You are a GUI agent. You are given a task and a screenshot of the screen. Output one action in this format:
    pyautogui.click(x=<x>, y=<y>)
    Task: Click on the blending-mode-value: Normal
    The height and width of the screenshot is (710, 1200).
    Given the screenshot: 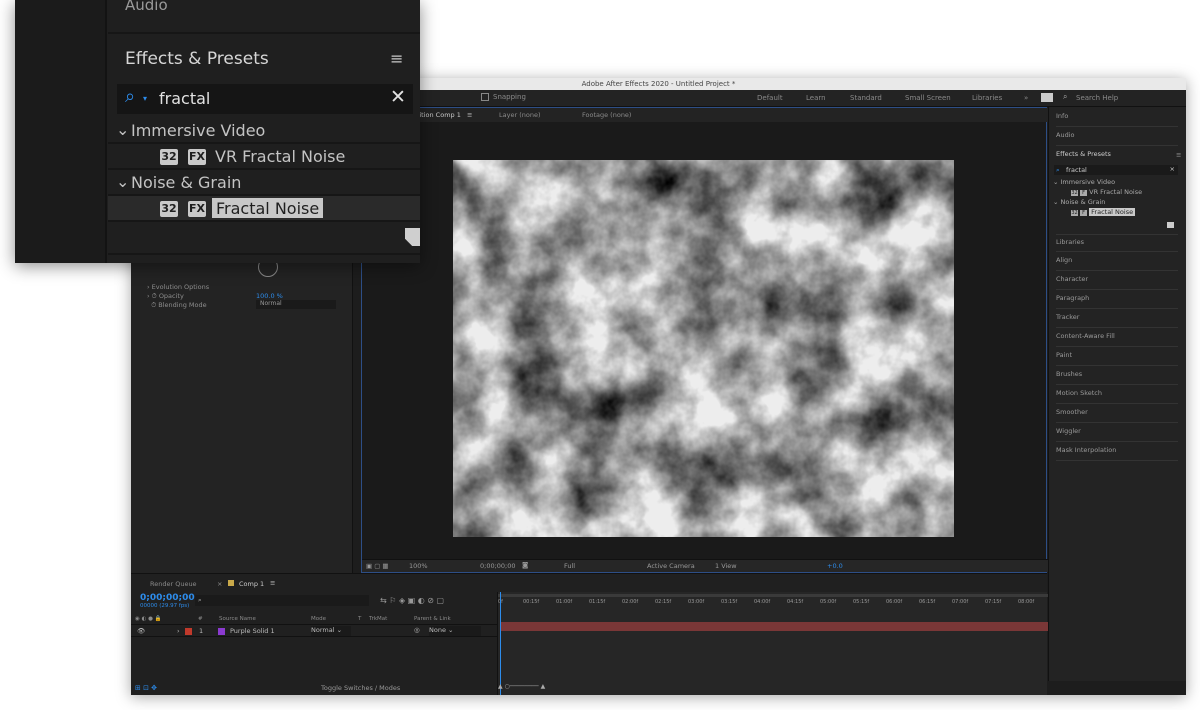 What is the action you would take?
    pyautogui.click(x=271, y=303)
    